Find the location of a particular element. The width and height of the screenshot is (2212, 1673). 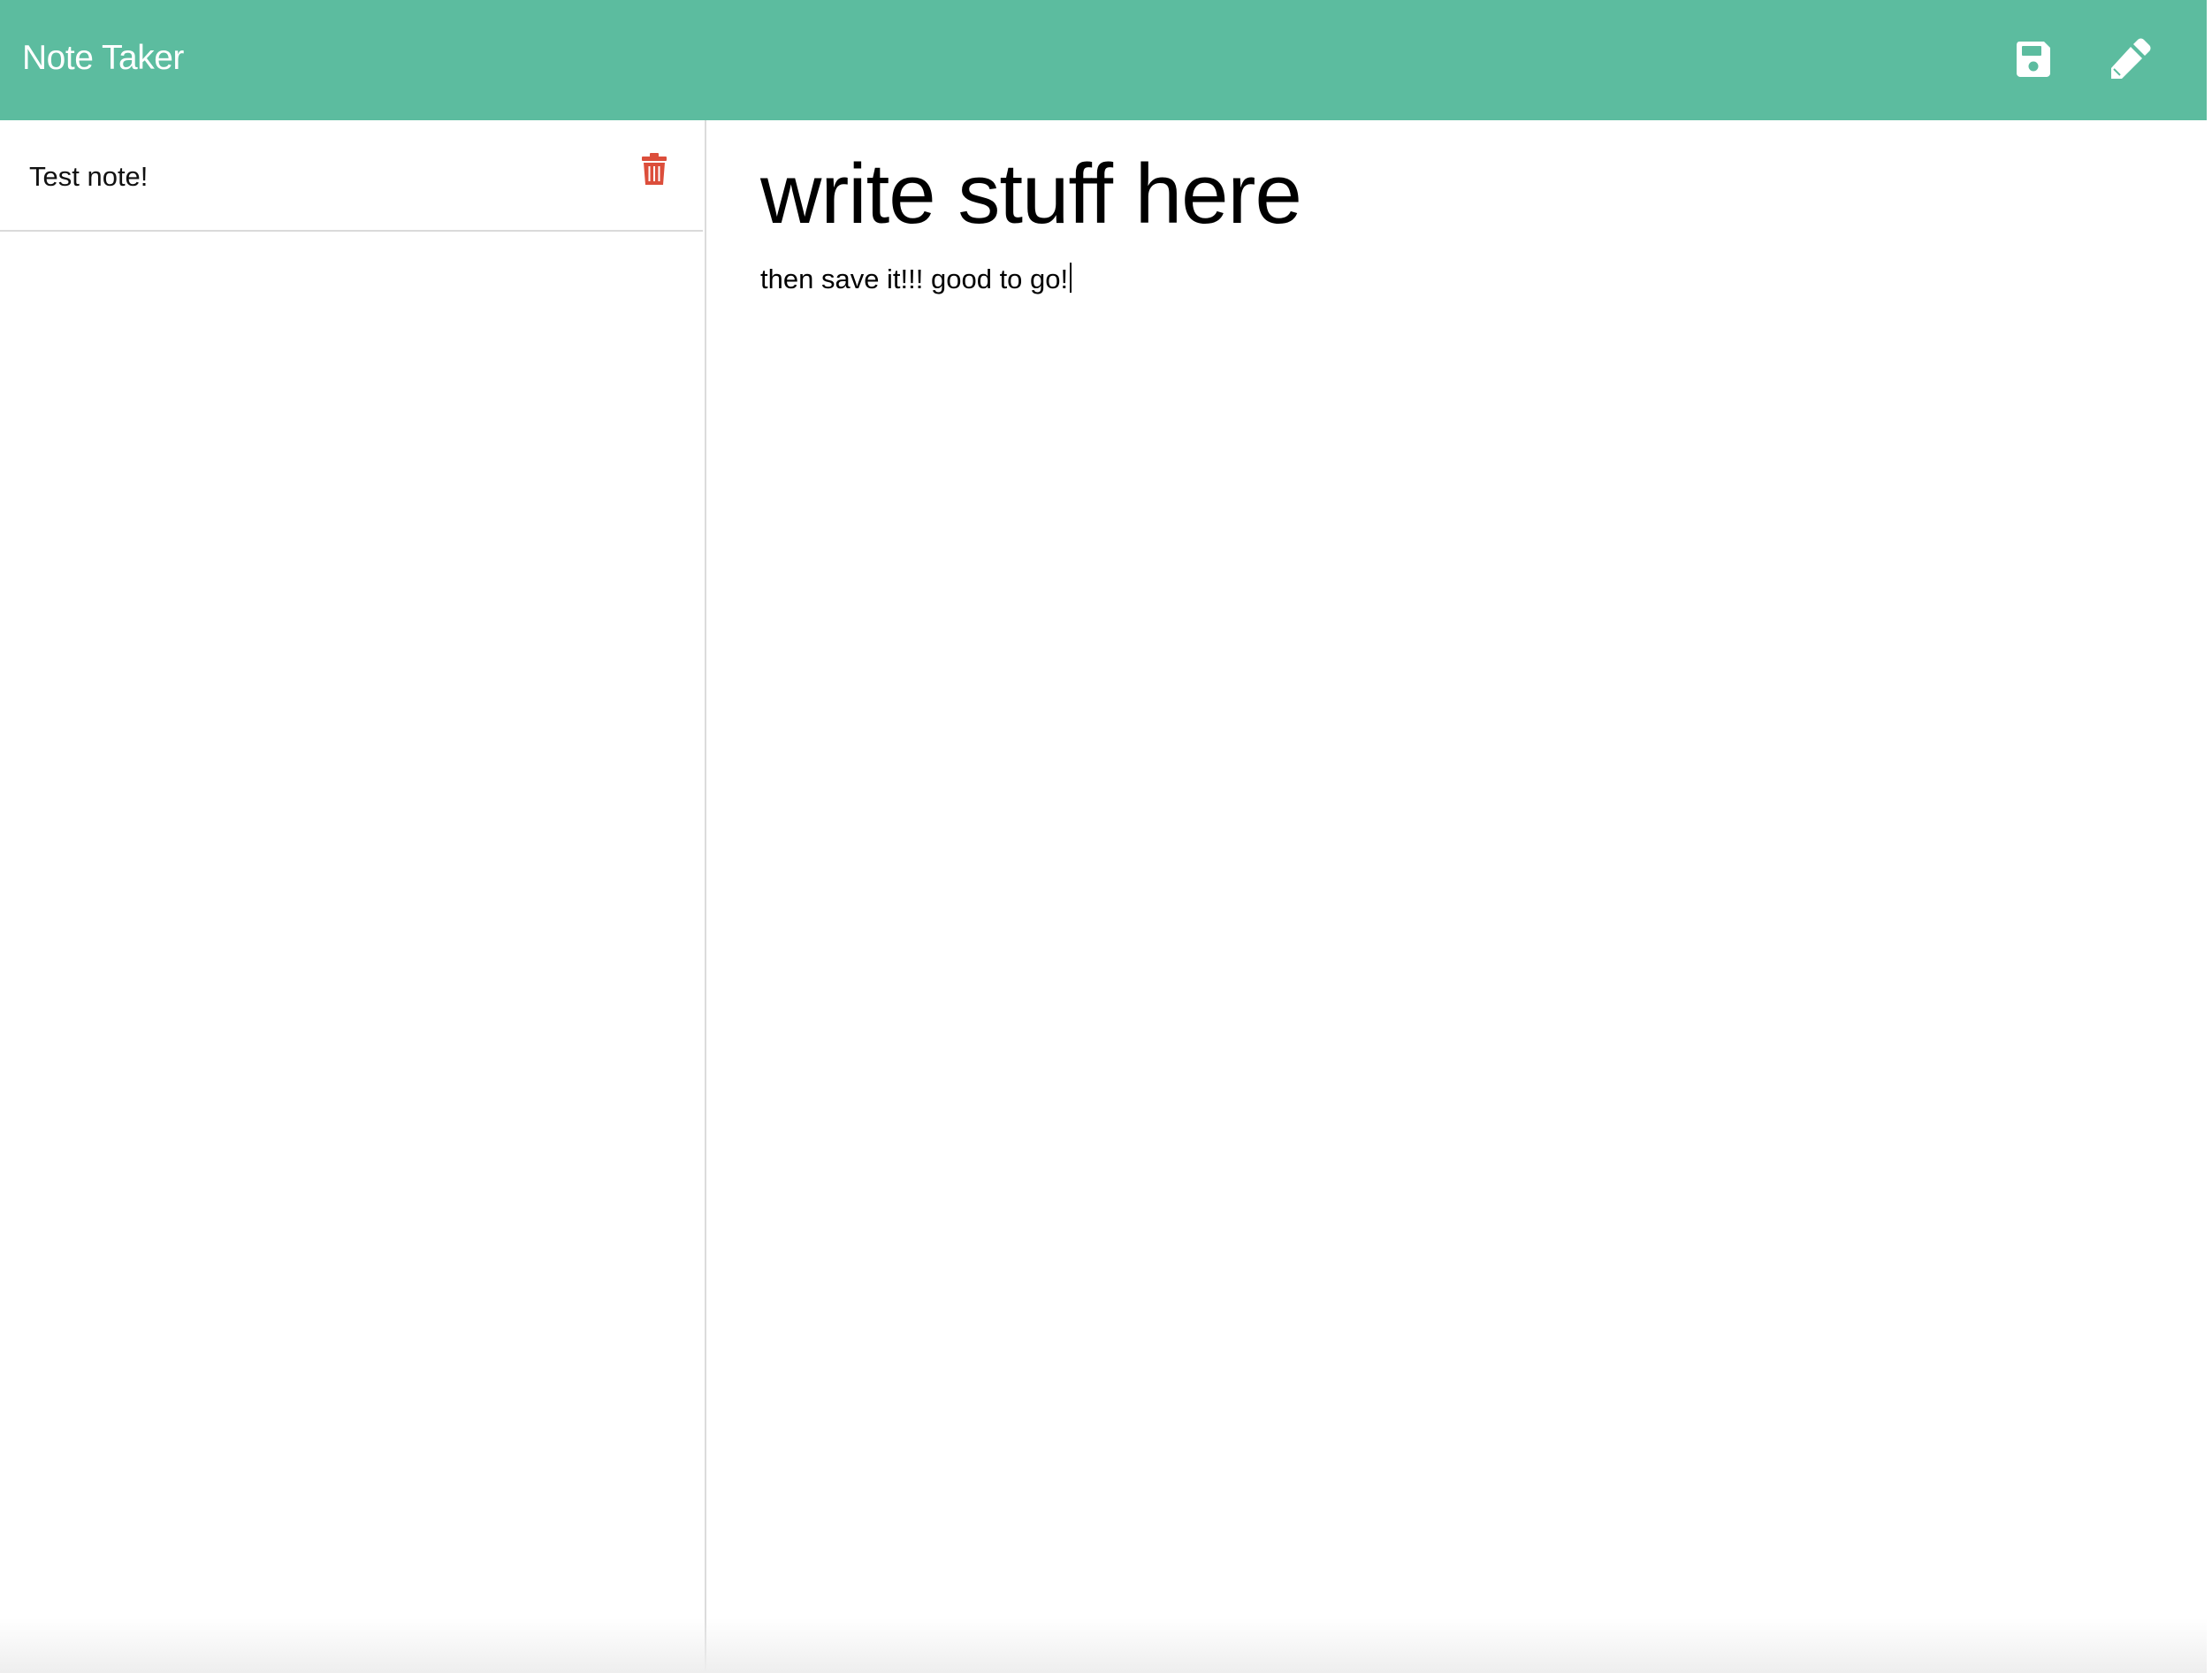

pencil-icon is located at coordinates (2131, 58).